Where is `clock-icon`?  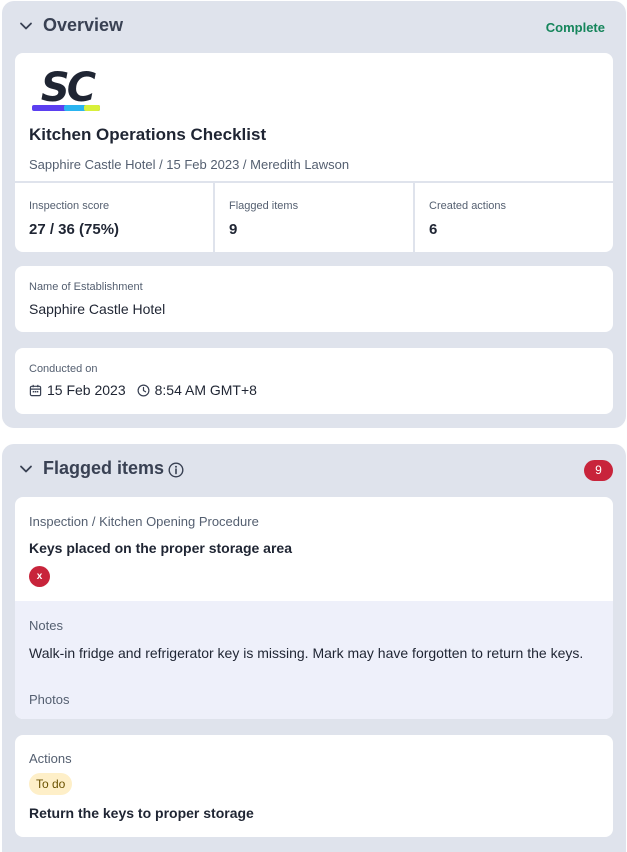
clock-icon is located at coordinates (143, 390).